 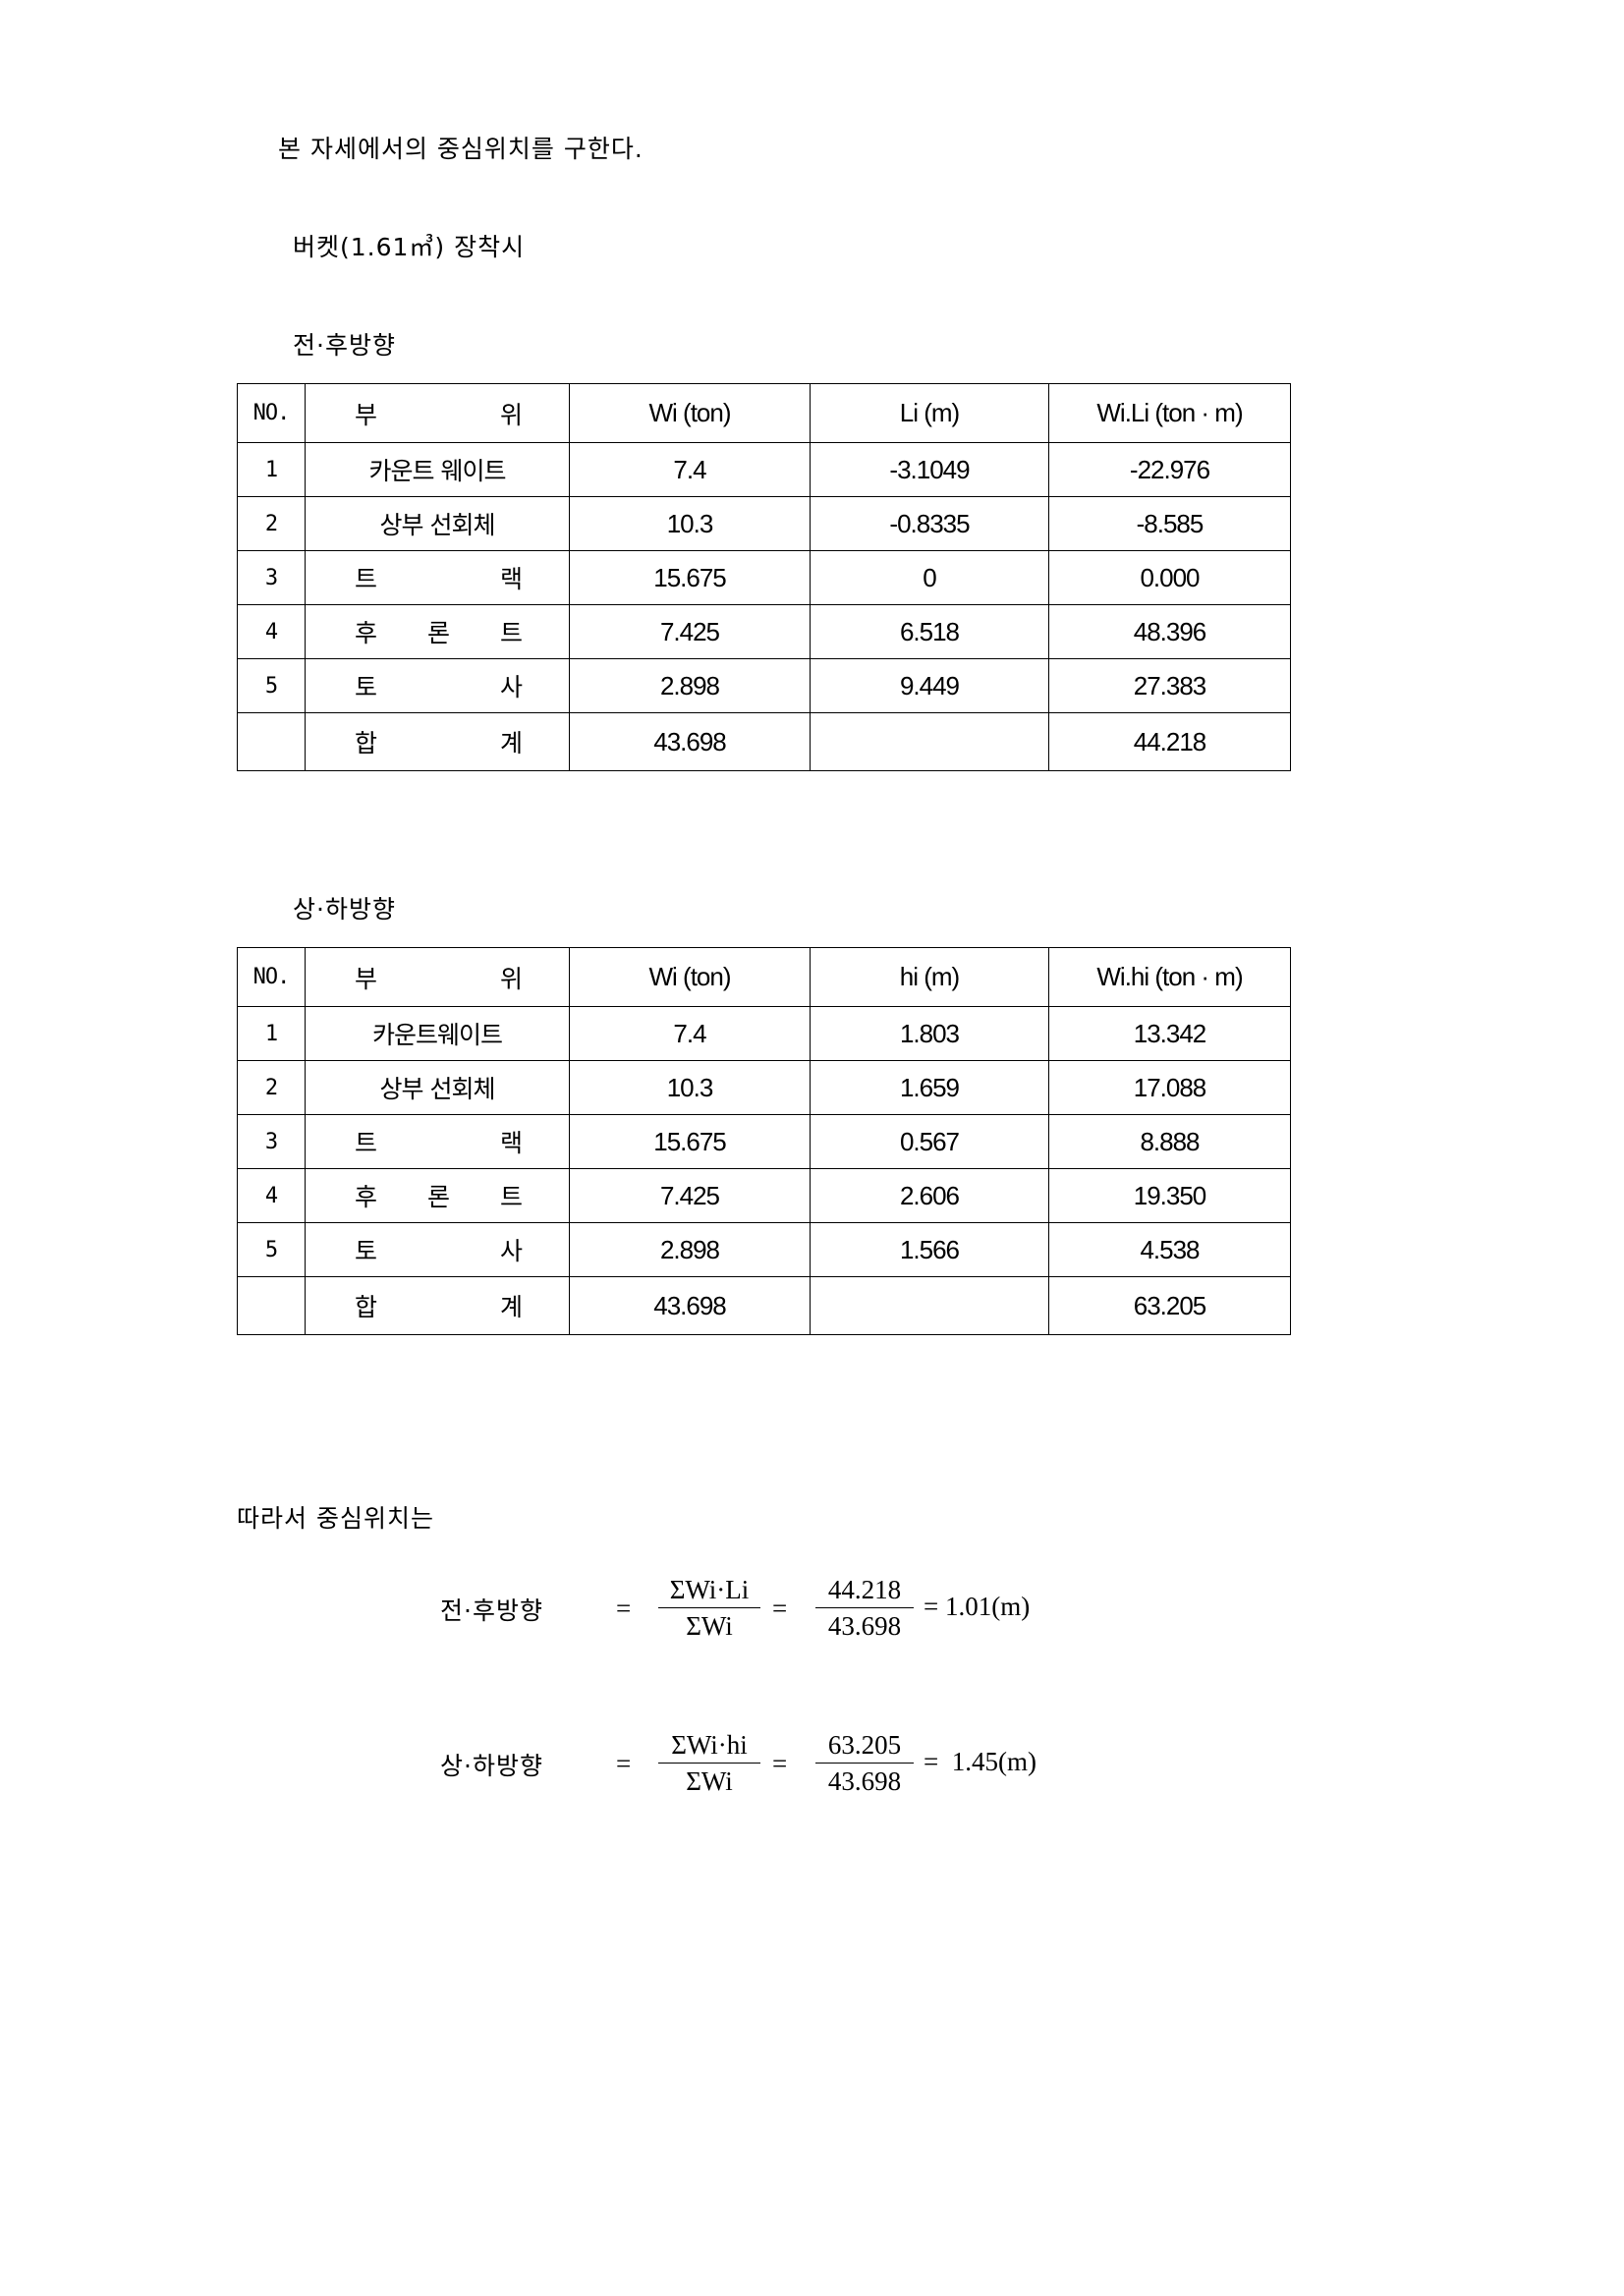 I want to click on cell-wihi: 13.342, so click(x=1169, y=1033).